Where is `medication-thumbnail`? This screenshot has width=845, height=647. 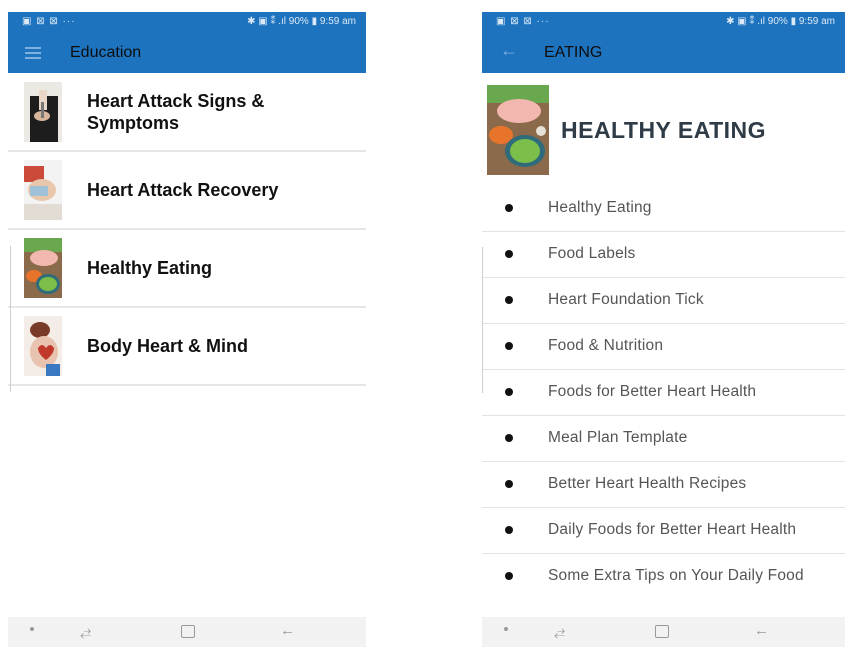
medication-thumbnail is located at coordinates (43, 190).